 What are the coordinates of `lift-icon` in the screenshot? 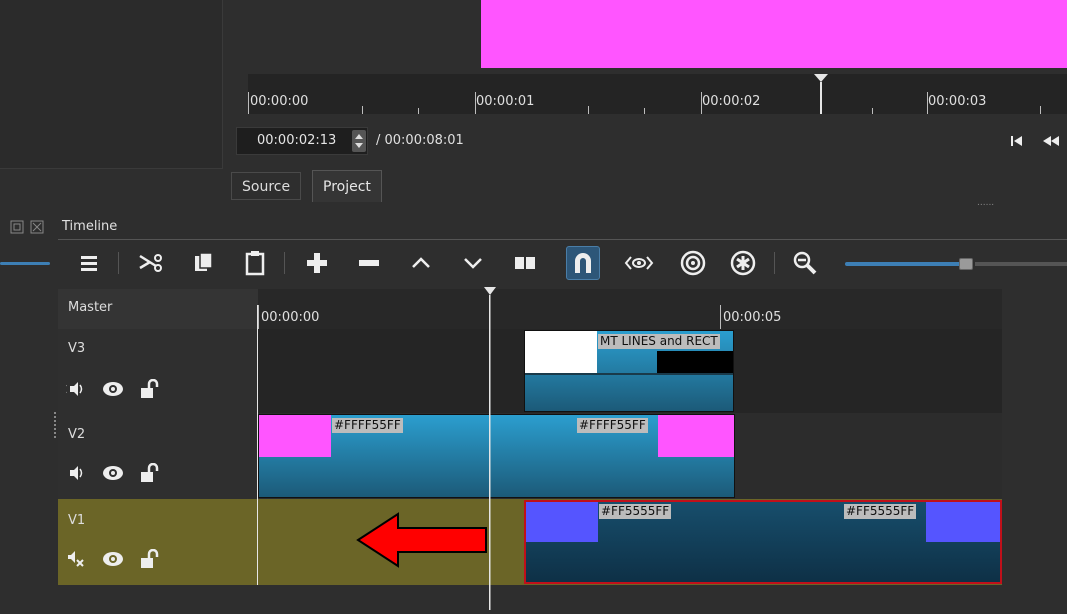 It's located at (421, 263).